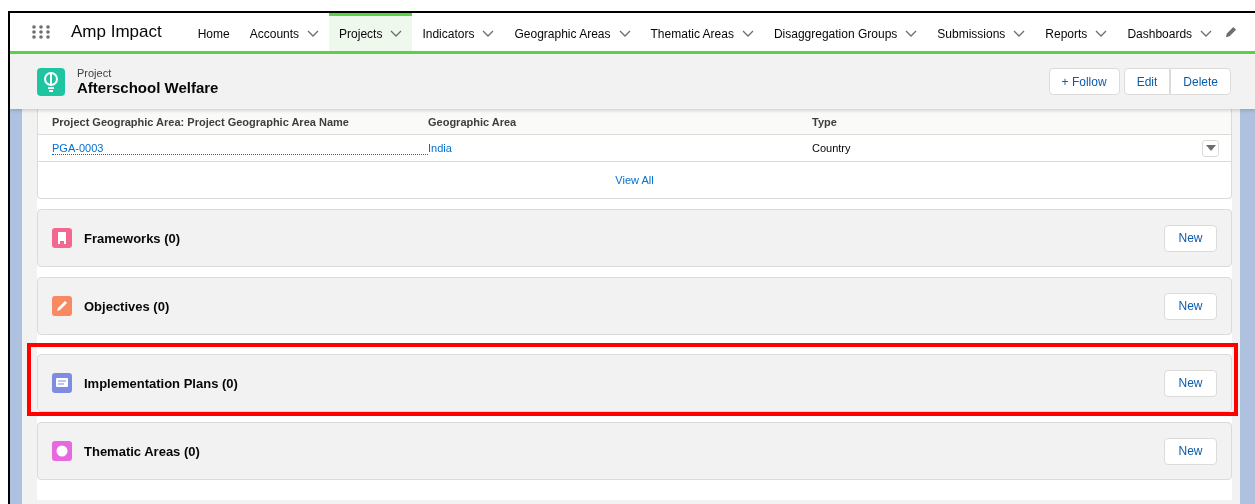  I want to click on nav-tab: Submissions, so click(981, 32).